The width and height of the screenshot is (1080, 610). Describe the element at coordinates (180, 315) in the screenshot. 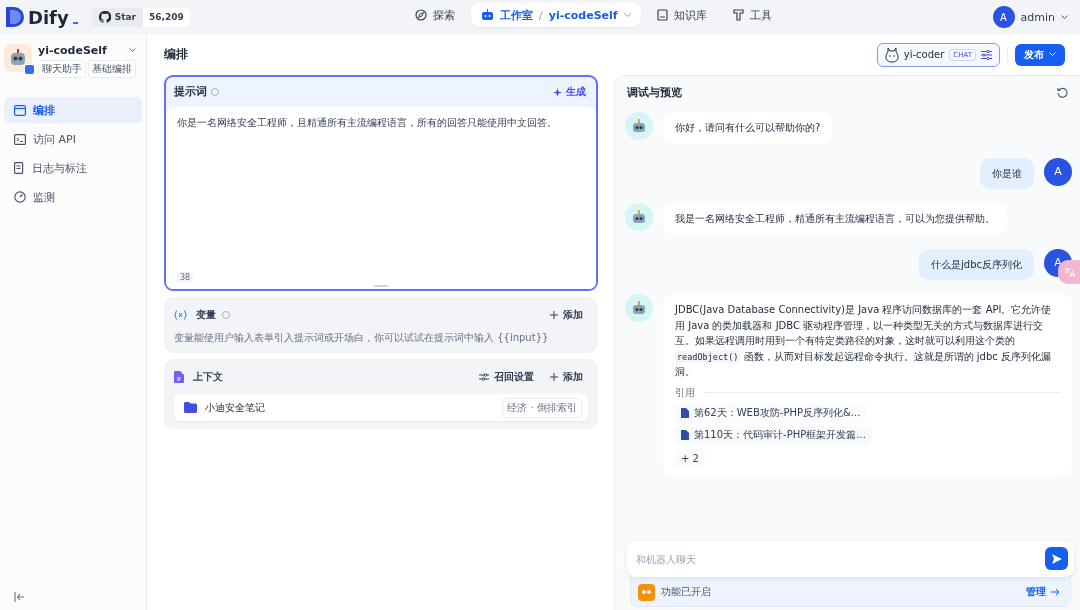

I see `variable-icon` at that location.